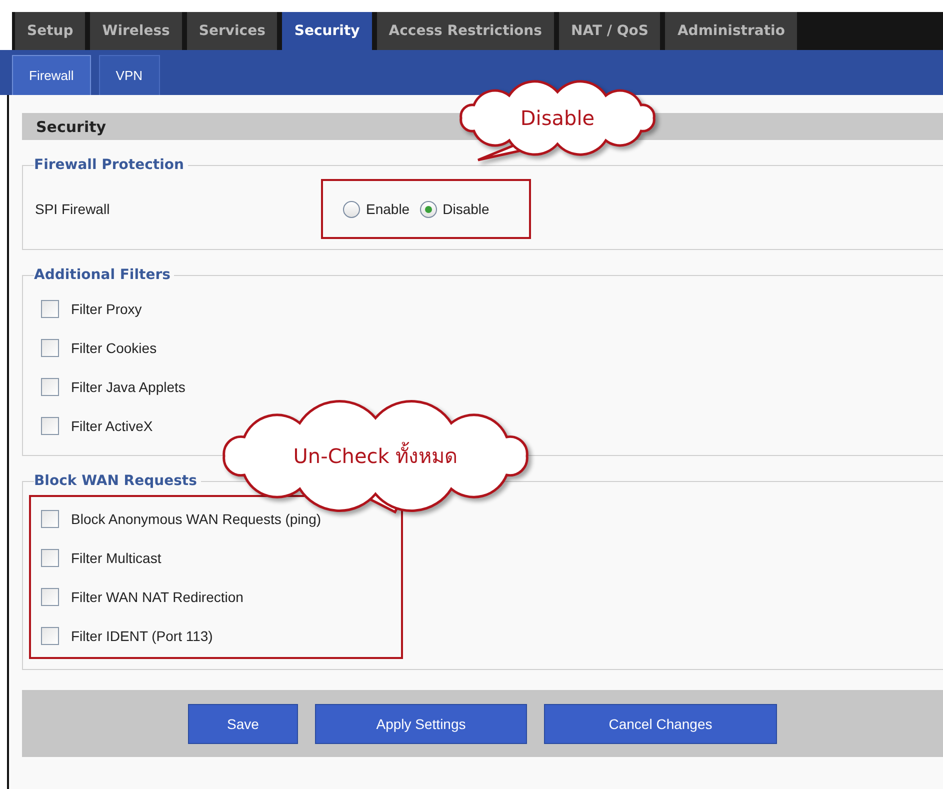 This screenshot has width=943, height=789. What do you see at coordinates (375, 456) in the screenshot?
I see `callout-text: Un-Check ทั้งหมด` at bounding box center [375, 456].